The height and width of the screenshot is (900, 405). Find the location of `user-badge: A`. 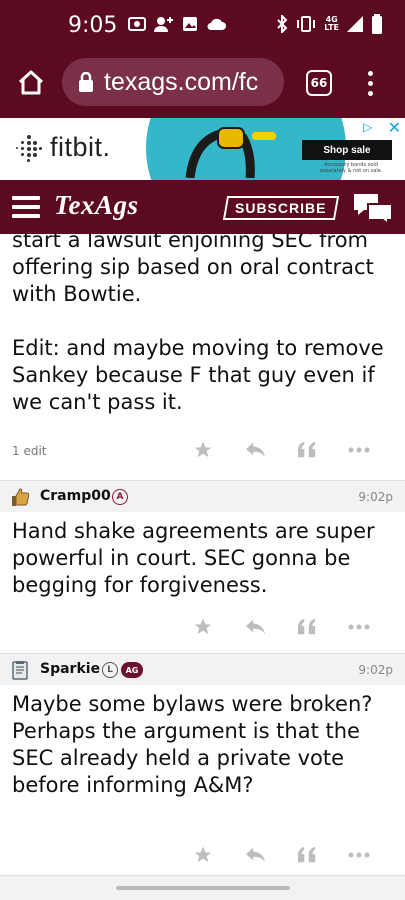

user-badge: A is located at coordinates (120, 497).